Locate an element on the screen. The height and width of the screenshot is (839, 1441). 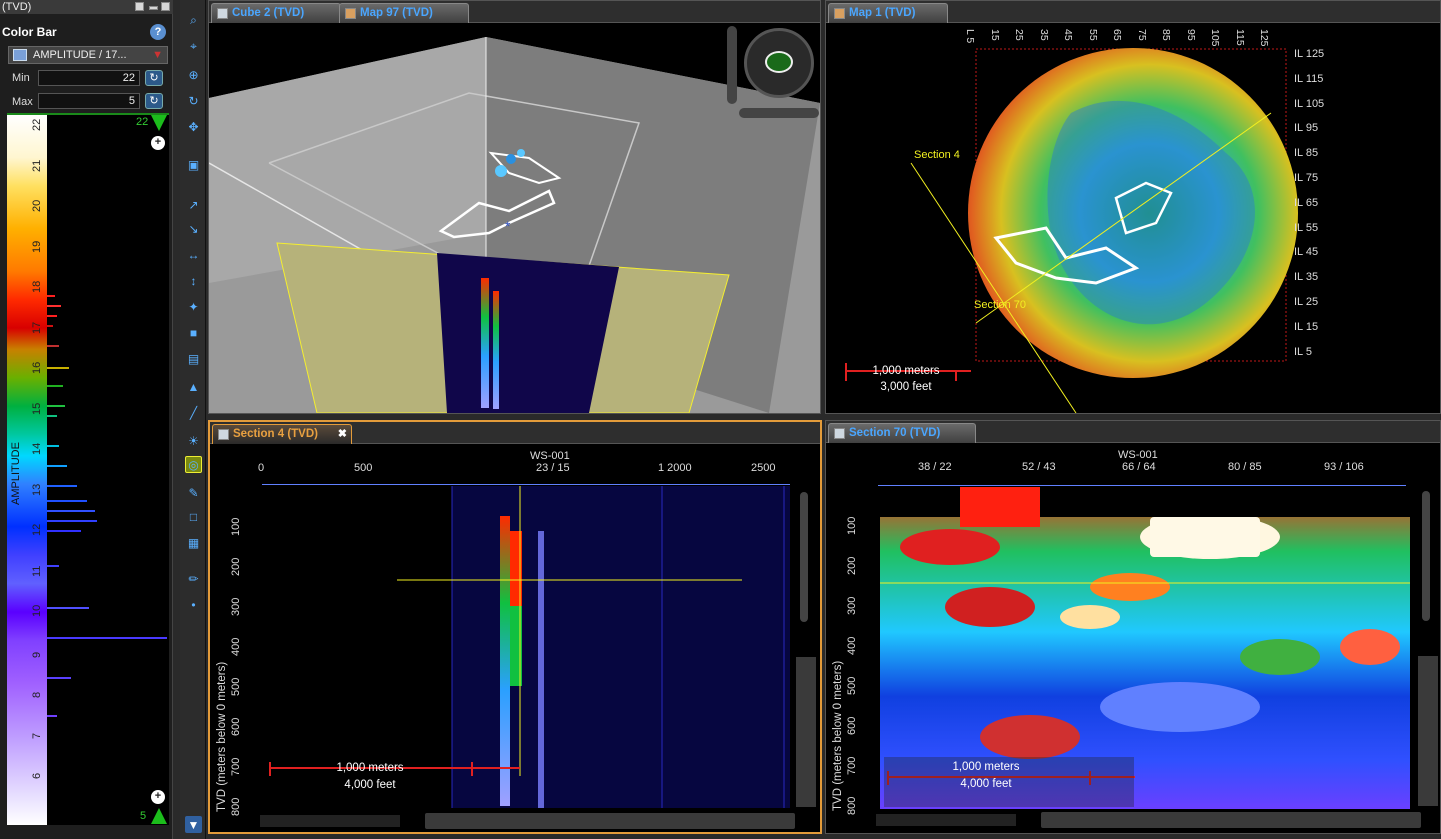
min-refresh-button: ↻ is located at coordinates (154, 78).